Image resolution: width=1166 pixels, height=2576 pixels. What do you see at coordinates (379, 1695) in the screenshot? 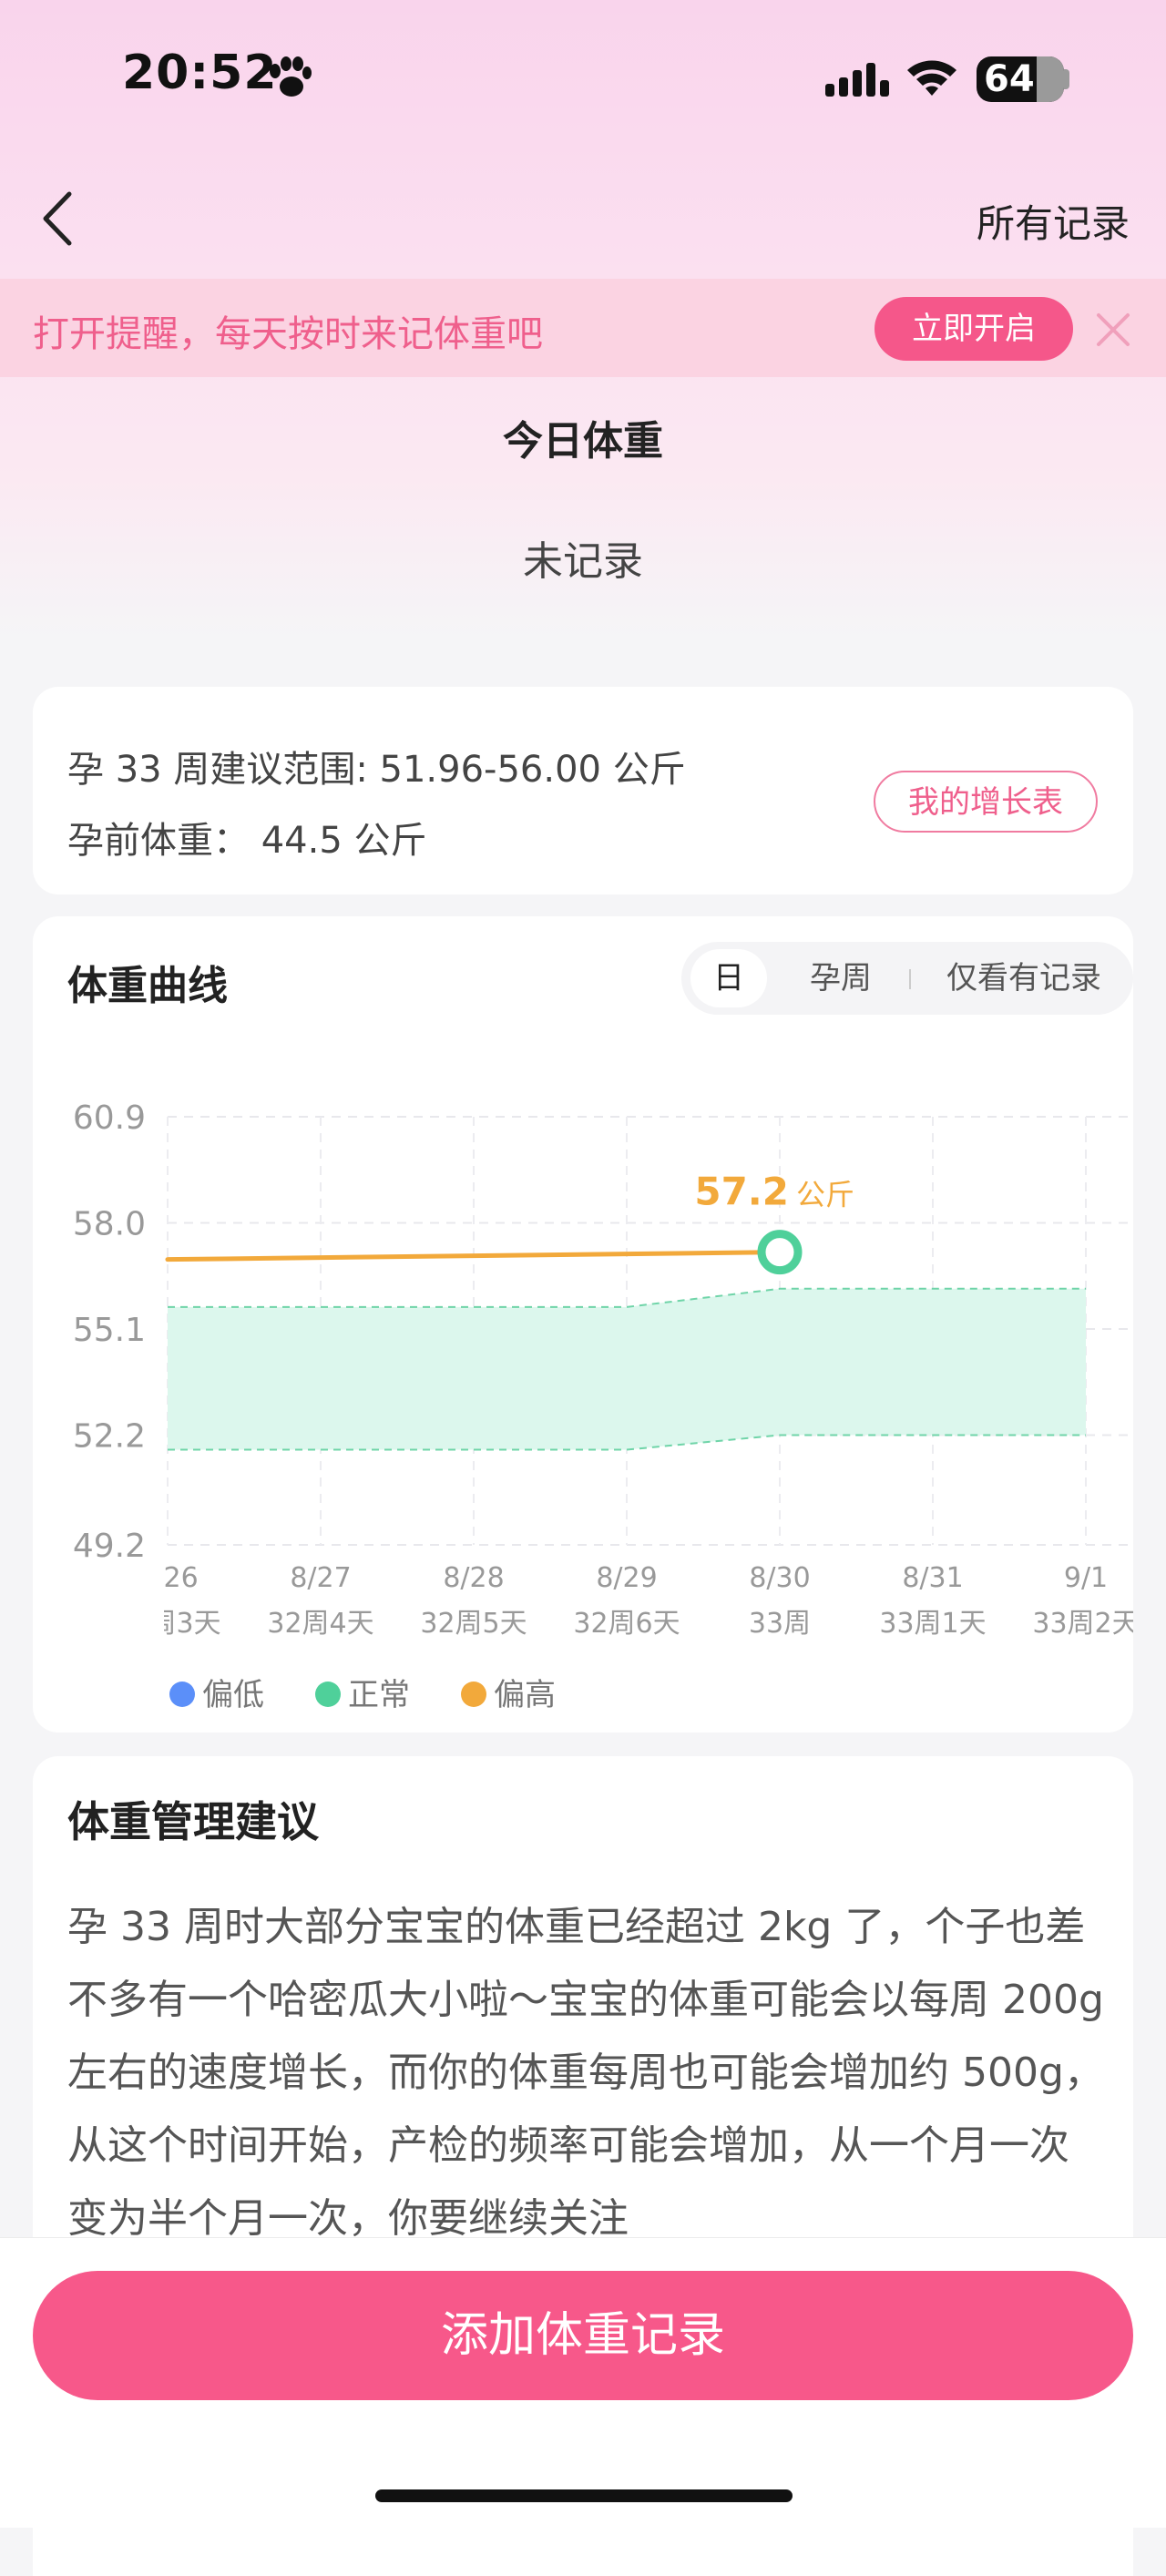
I see `legend-label: 正常` at bounding box center [379, 1695].